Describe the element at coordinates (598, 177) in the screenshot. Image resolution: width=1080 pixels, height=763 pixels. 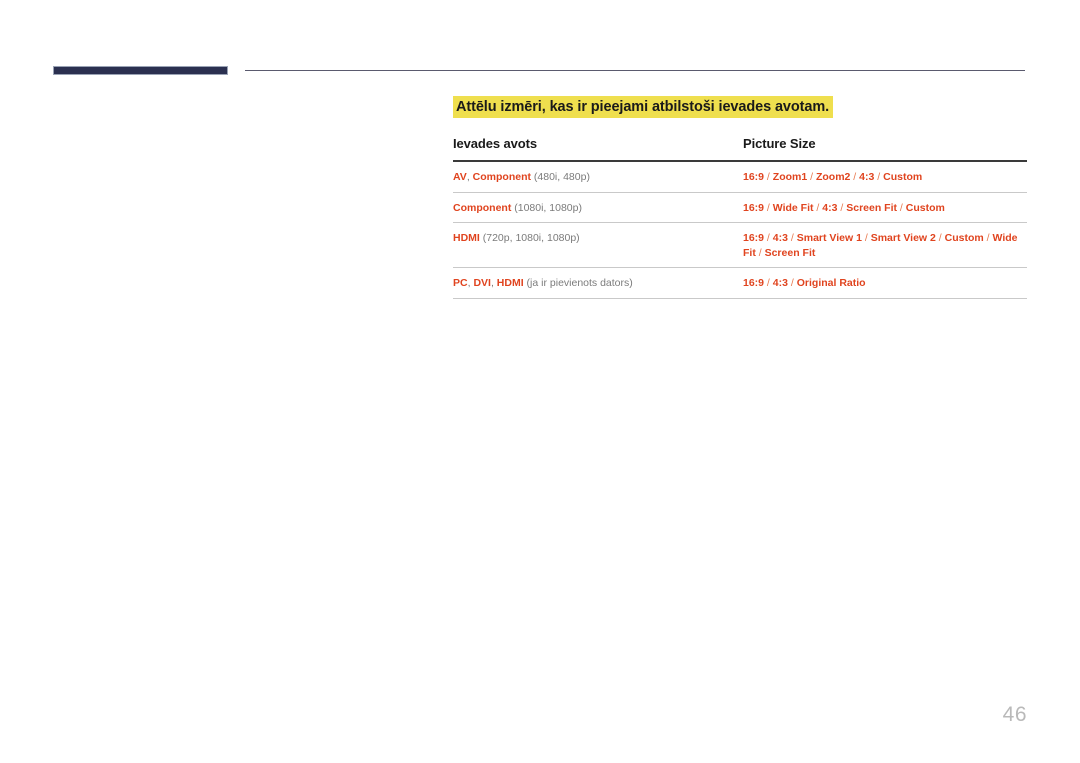
I see `cell-input-source: AV, Component (480i, 480p)` at that location.